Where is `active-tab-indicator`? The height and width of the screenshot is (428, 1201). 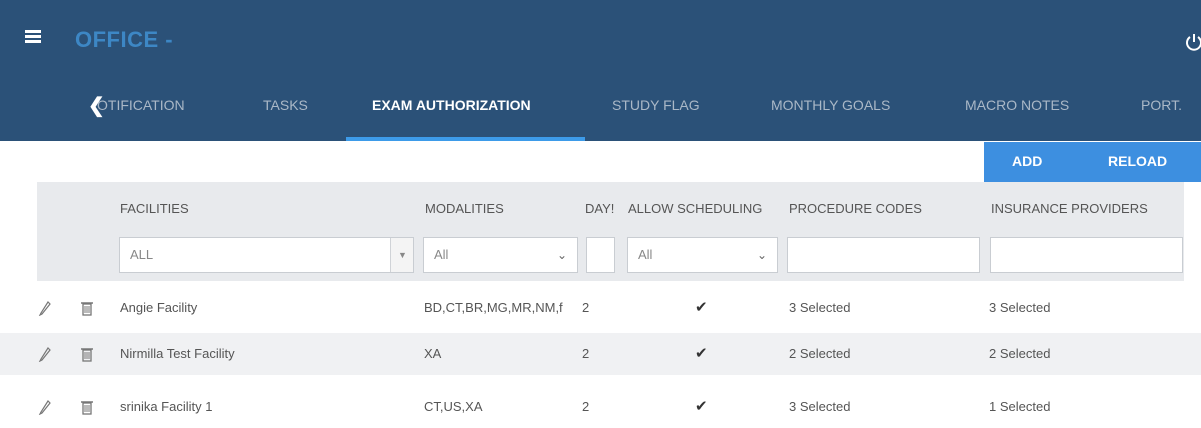
active-tab-indicator is located at coordinates (465, 139).